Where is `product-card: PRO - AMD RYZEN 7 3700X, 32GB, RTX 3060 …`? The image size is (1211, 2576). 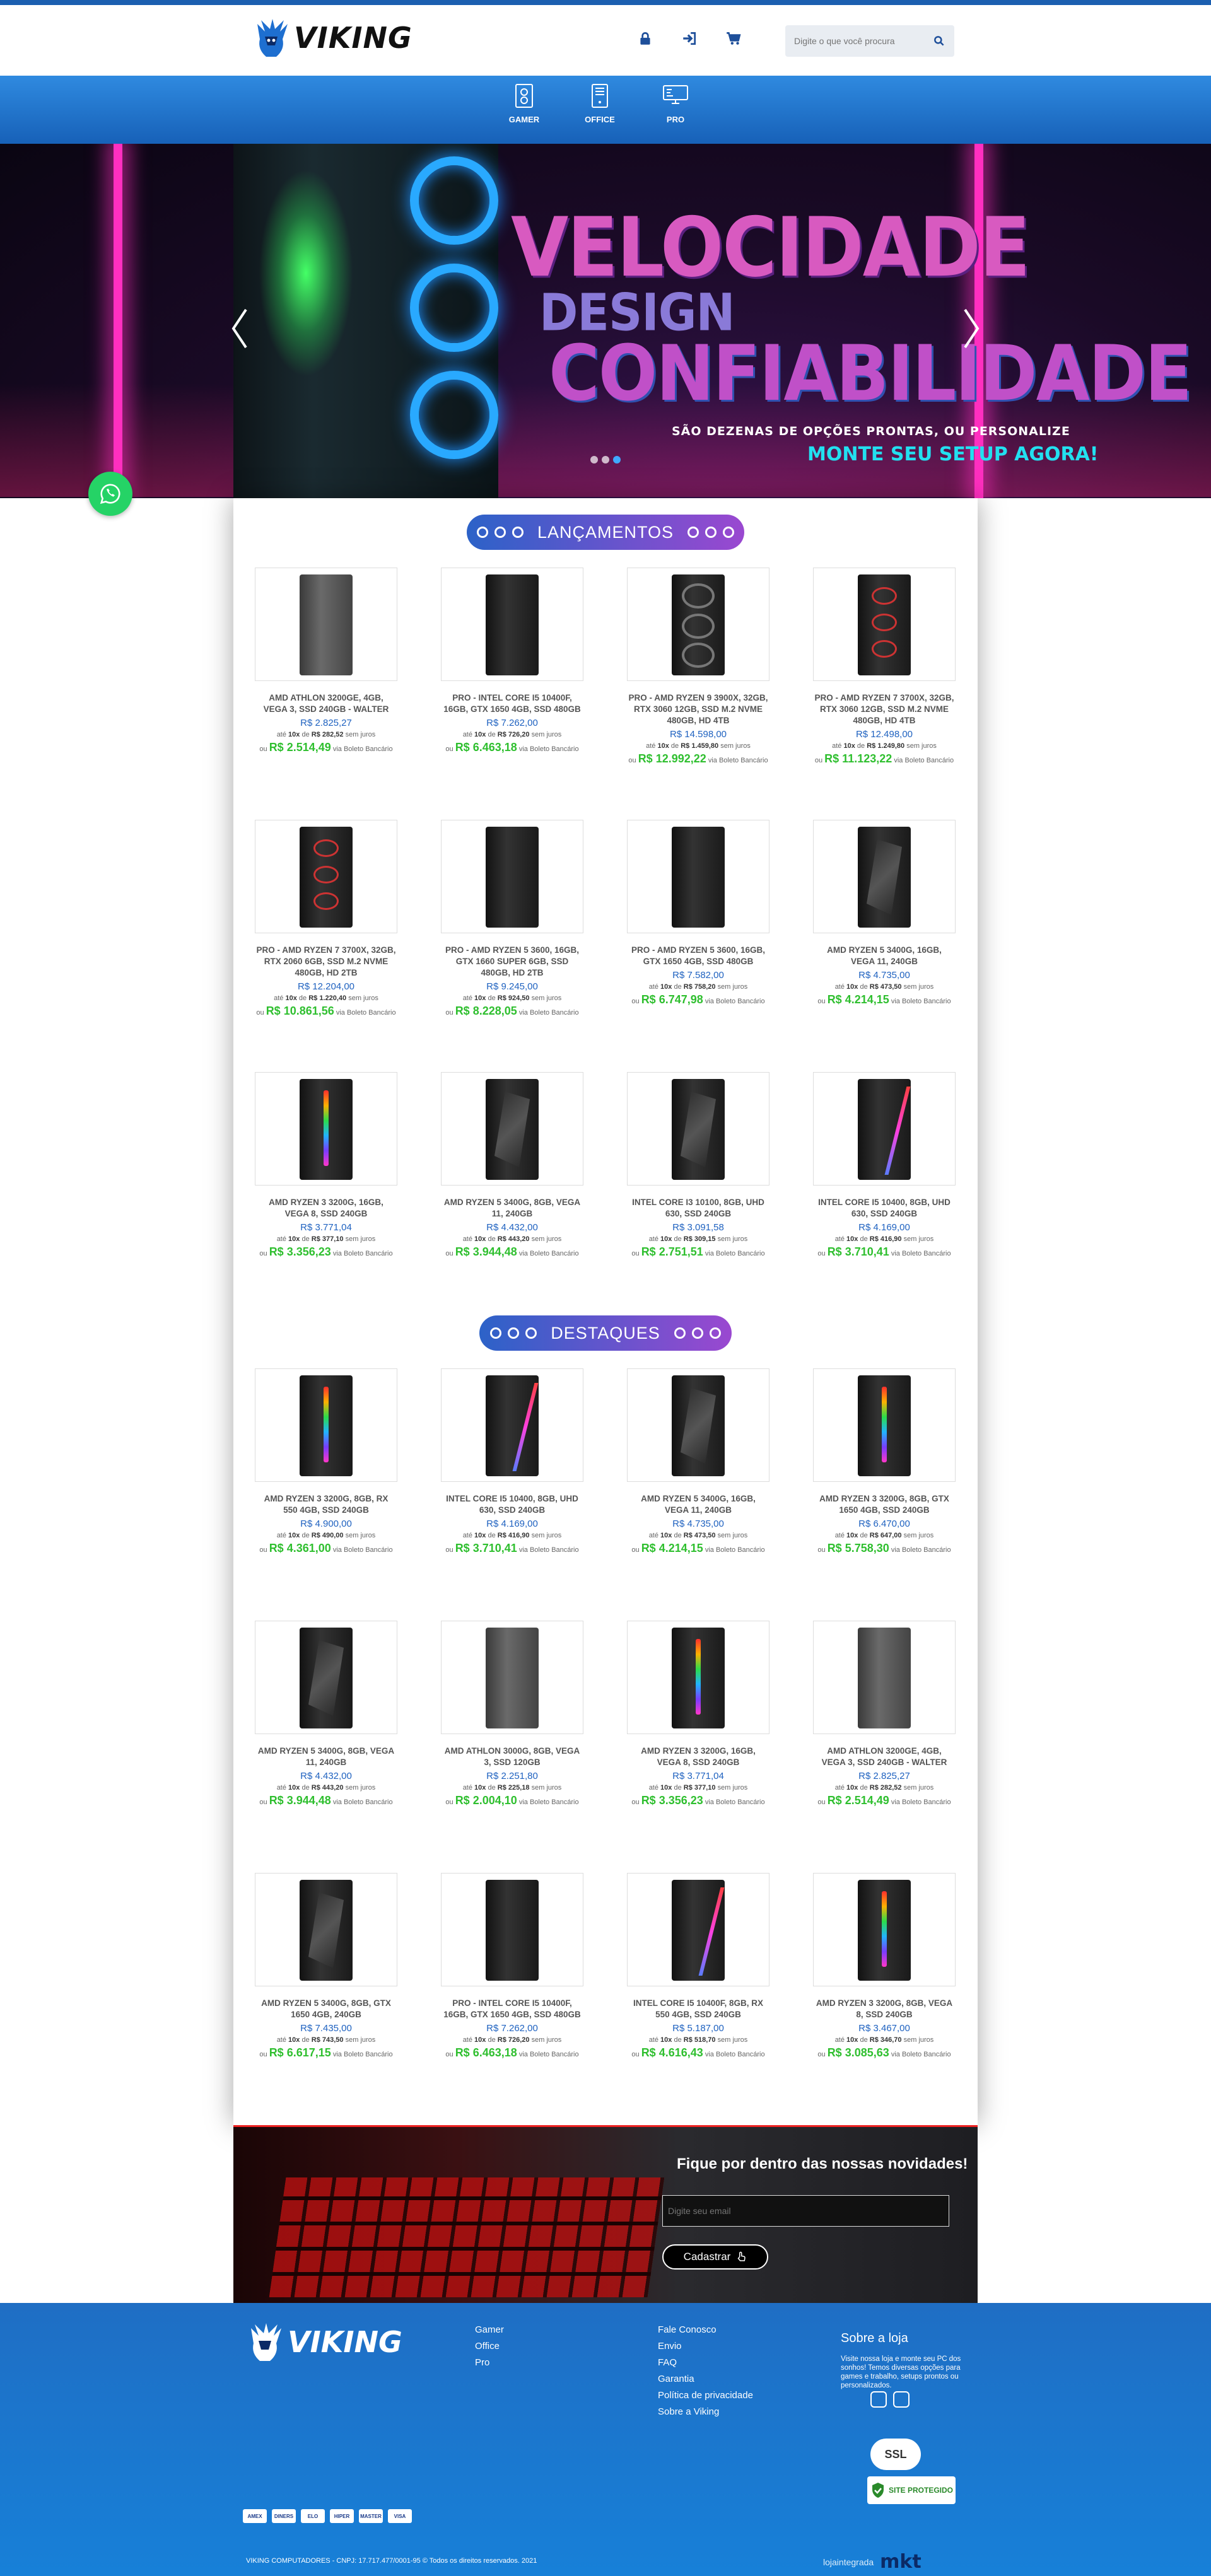
product-card: PRO - AMD RYZEN 7 3700X, 32GB, RTX 3060 … is located at coordinates (884, 667).